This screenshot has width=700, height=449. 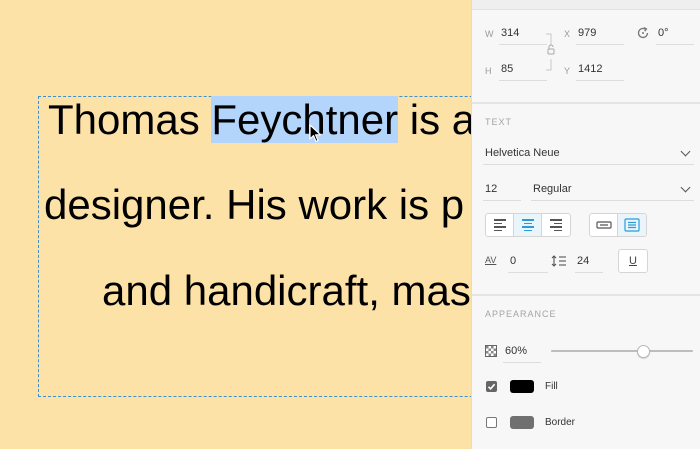 I want to click on text-align-group, so click(x=528, y=225).